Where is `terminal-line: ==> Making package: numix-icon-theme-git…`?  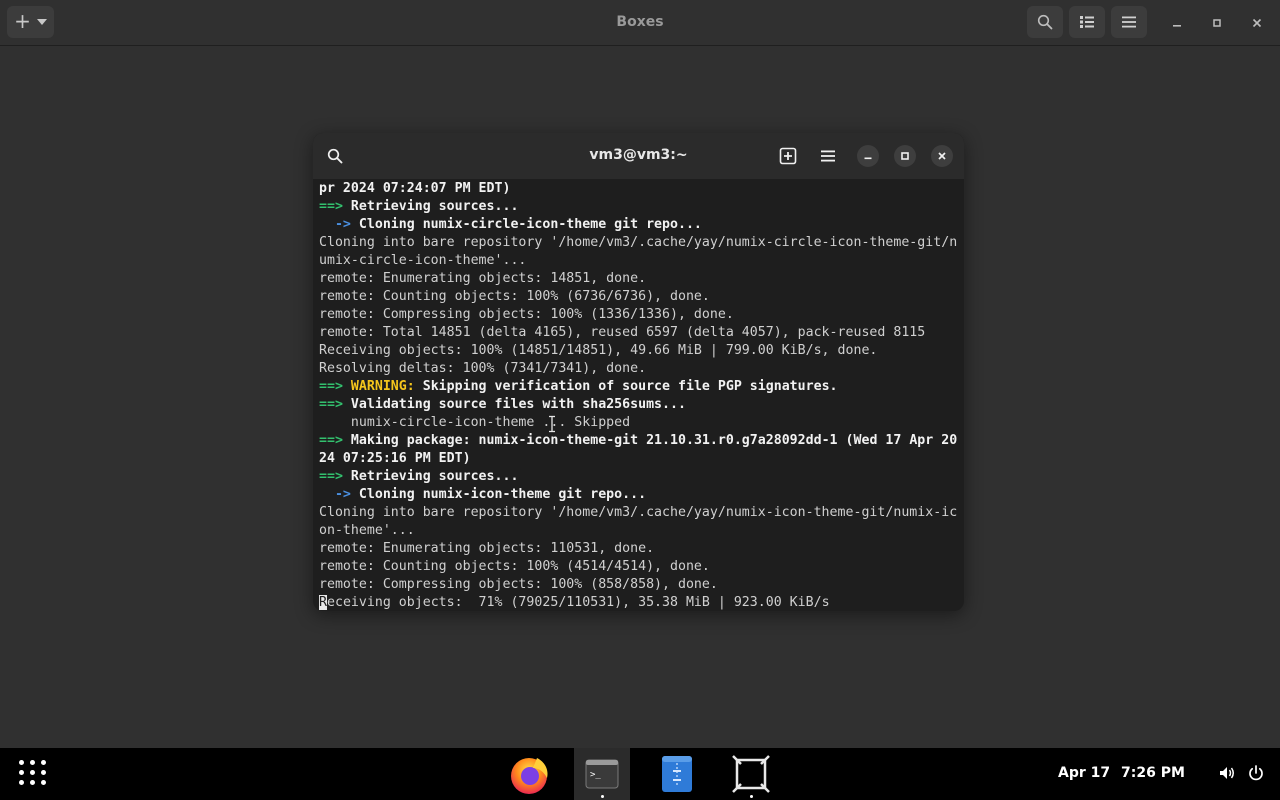
terminal-line: ==> Making package: numix-icon-theme-git… is located at coordinates (641, 441).